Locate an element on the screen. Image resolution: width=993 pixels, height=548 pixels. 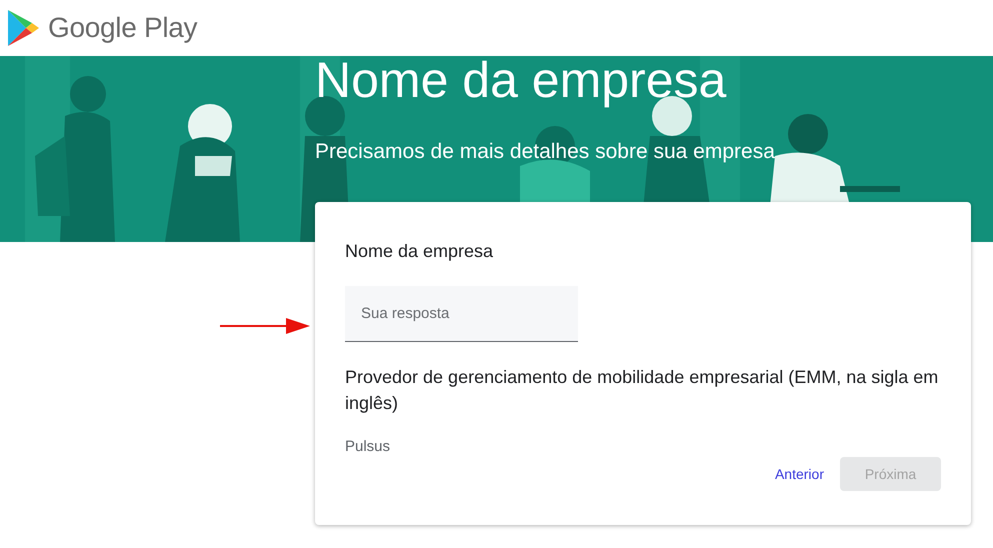
question-label: Provedor de gerenciamento de mobilidade empresarial (EMM, na sigla em inglês) is located at coordinates (642, 390).